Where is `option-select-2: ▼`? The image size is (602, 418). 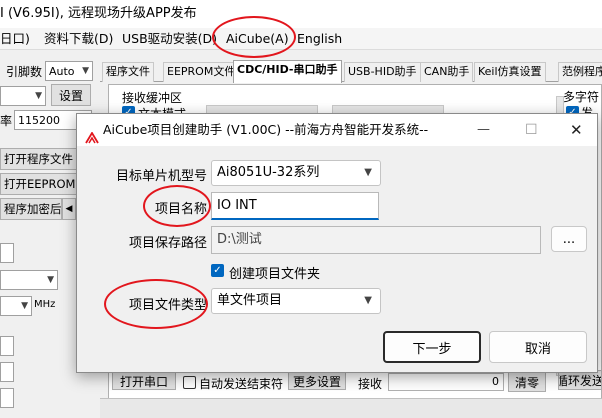 option-select-2: ▼ is located at coordinates (29, 280).